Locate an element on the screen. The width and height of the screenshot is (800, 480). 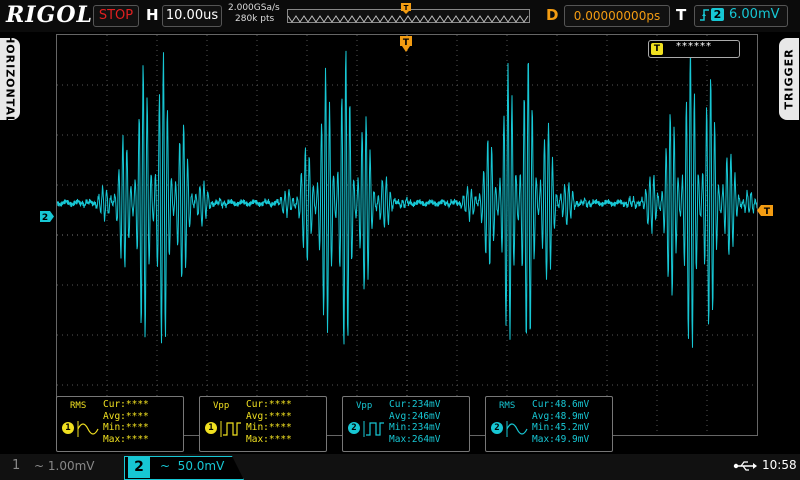
memory-depth: 280k pts is located at coordinates (255, 19).